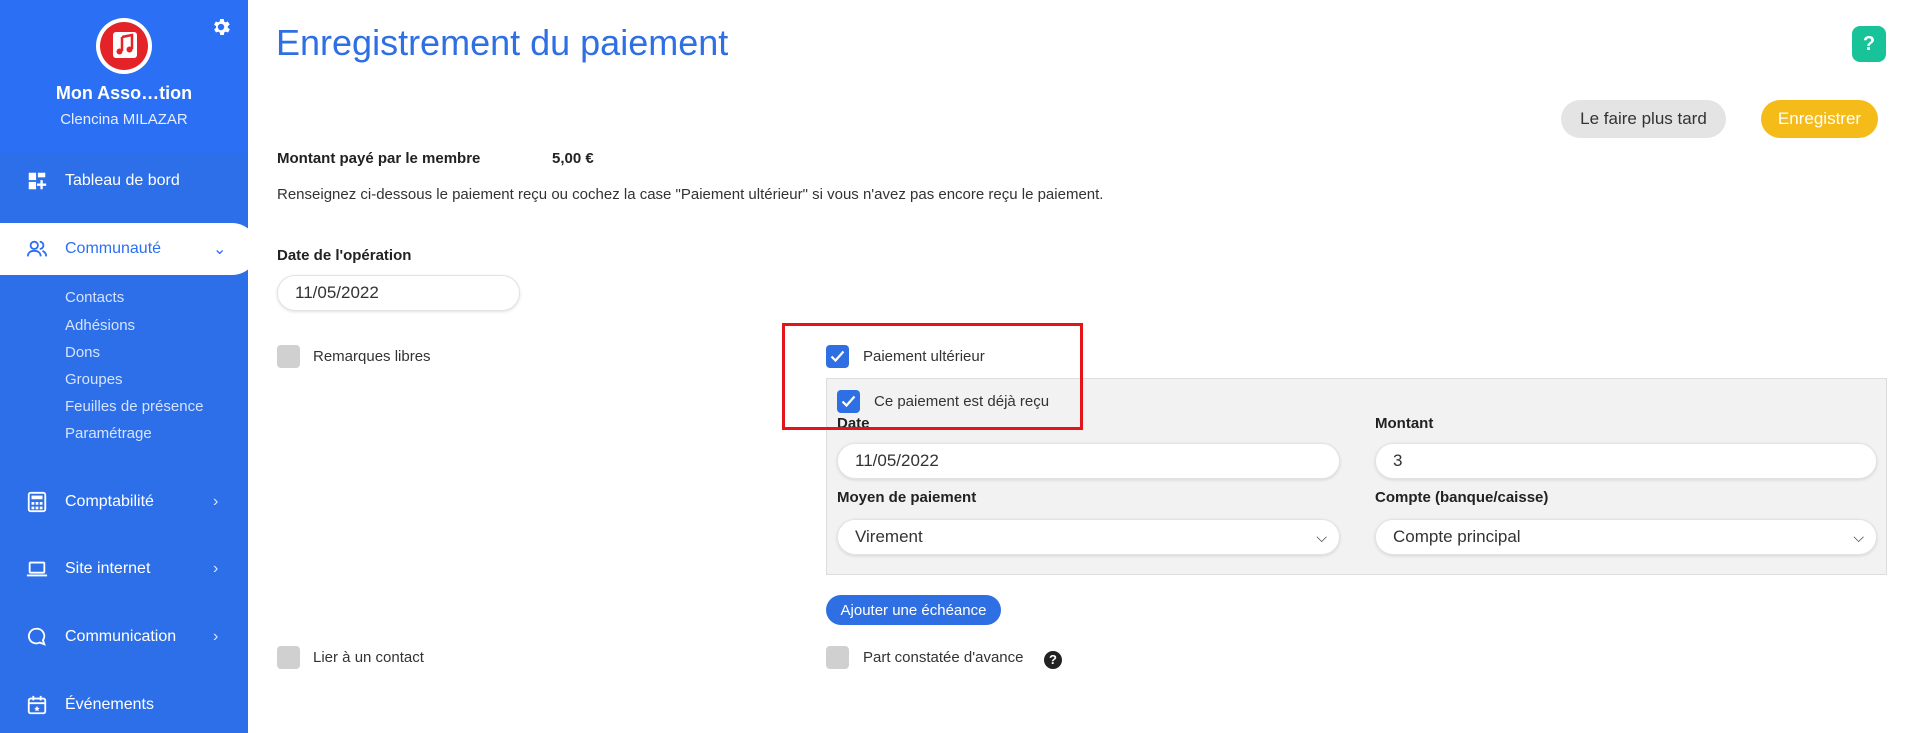 The image size is (1914, 733). Describe the element at coordinates (109, 501) in the screenshot. I see `sidebar-item-label: Comptabilité` at that location.